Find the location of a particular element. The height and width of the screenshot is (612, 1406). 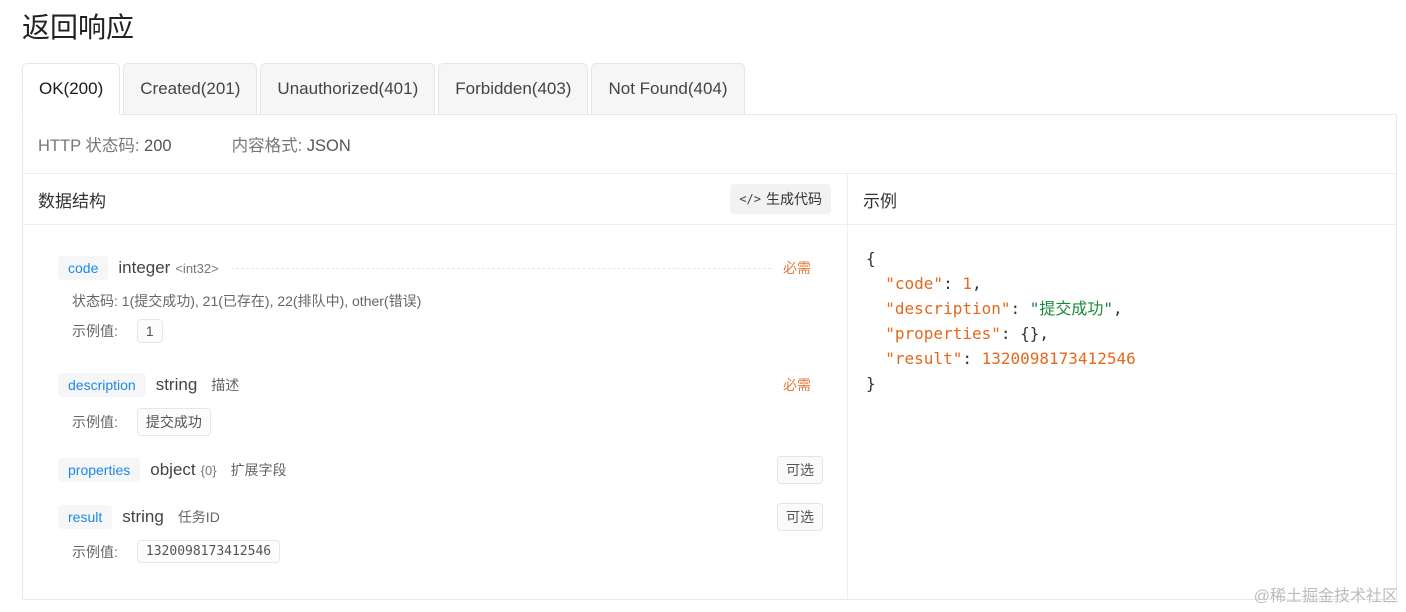

http-status: HTTP 状态码: 200 is located at coordinates (105, 144).